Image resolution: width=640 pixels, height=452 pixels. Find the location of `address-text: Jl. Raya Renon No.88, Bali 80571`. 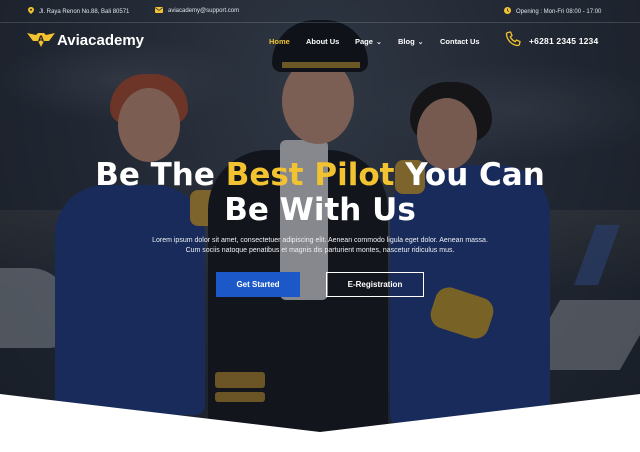

address-text: Jl. Raya Renon No.88, Bali 80571 is located at coordinates (84, 11).